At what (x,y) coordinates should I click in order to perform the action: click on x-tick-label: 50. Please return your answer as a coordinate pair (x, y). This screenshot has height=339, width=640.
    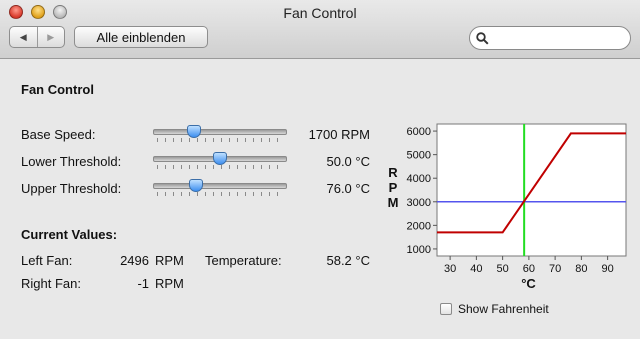
    Looking at the image, I should click on (503, 269).